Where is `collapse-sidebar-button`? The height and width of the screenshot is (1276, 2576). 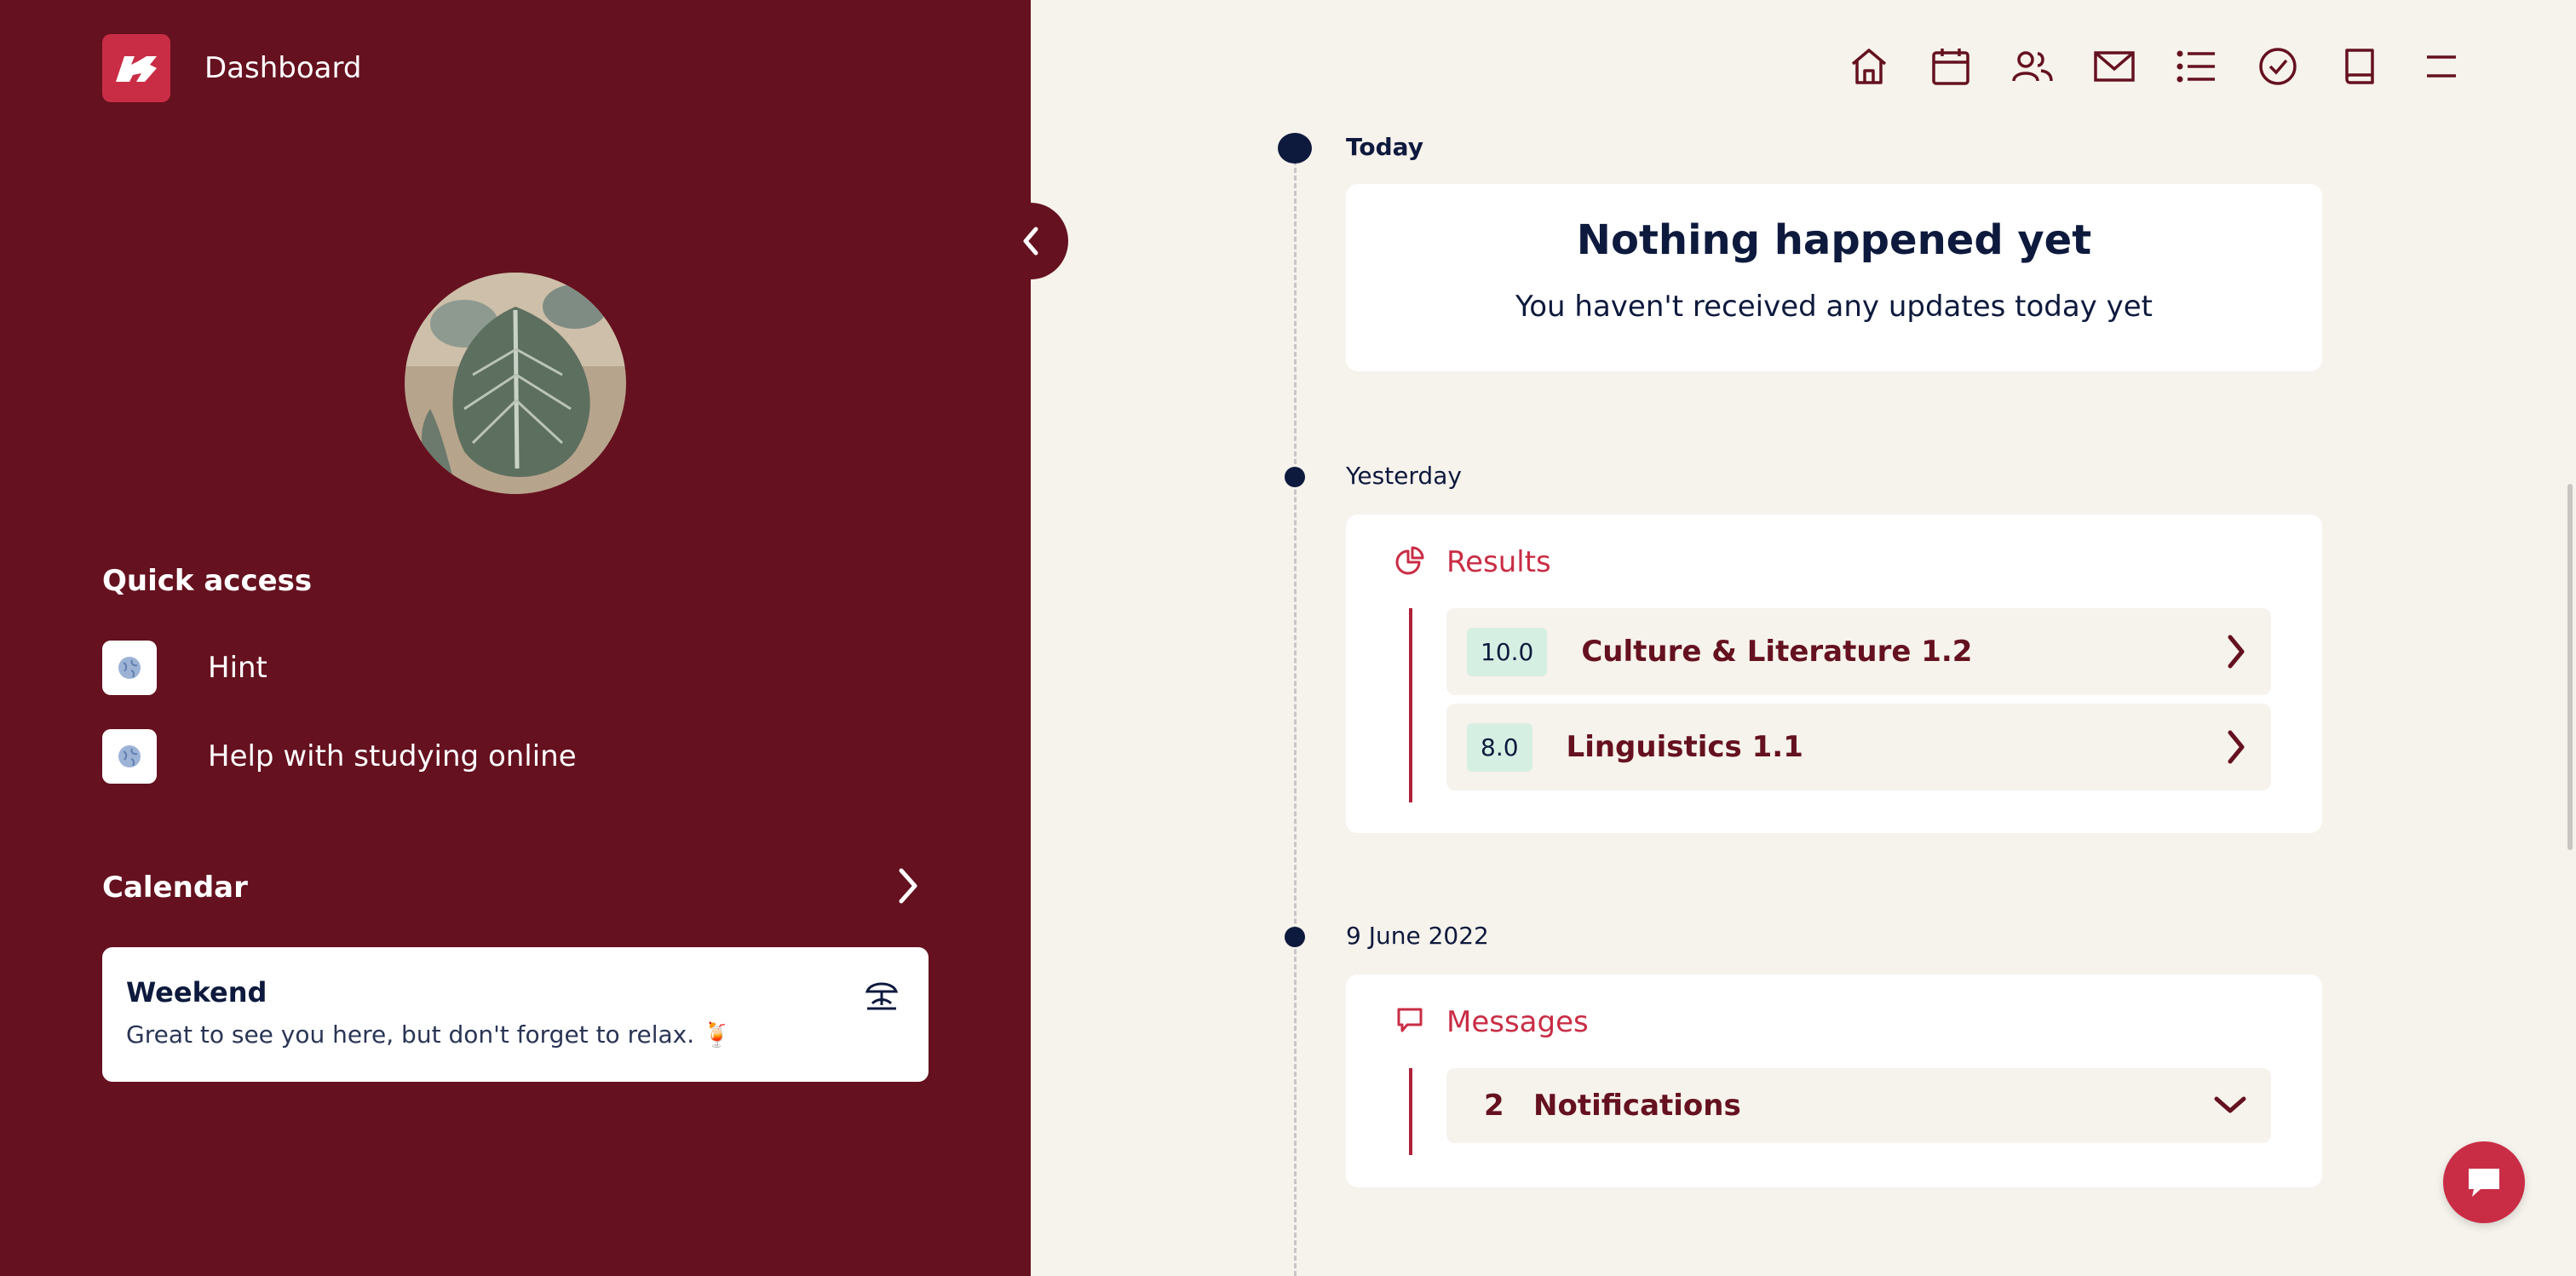
collapse-sidebar-button is located at coordinates (1031, 241).